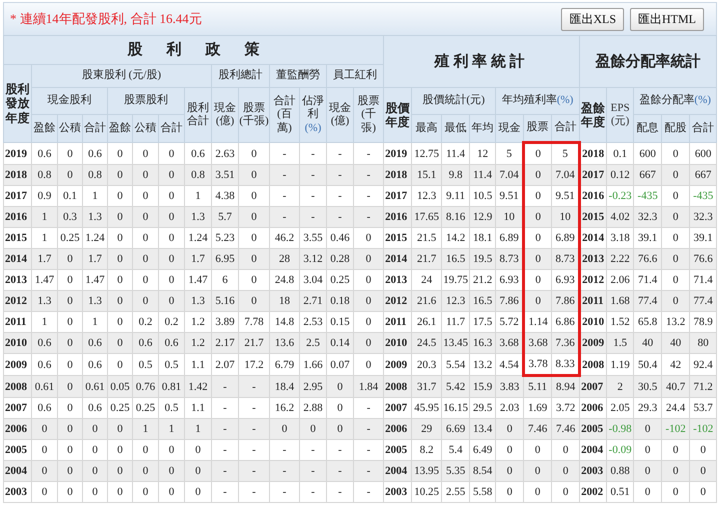 This screenshot has height=509, width=720. Describe the element at coordinates (45, 259) in the screenshot. I see `table-cell: 1.7` at that location.